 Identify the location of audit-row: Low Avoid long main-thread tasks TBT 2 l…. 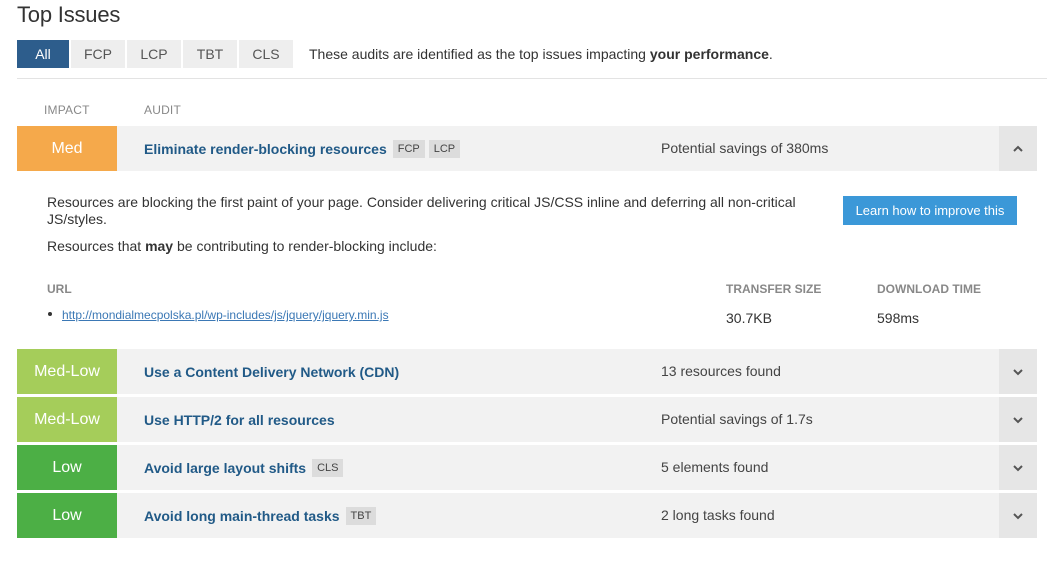
(527, 515).